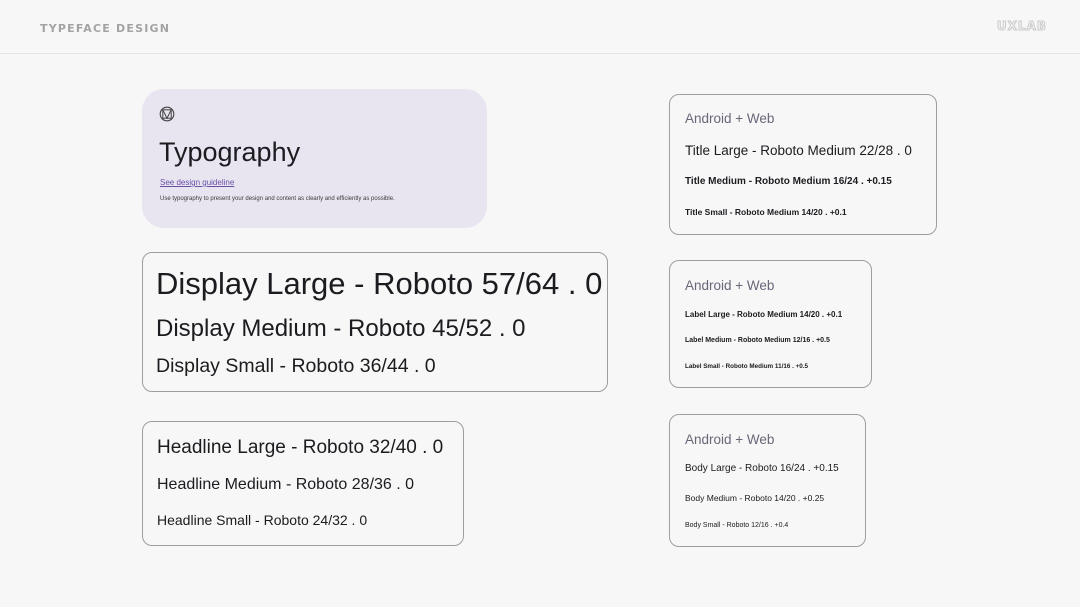 The height and width of the screenshot is (607, 1080). What do you see at coordinates (286, 484) in the screenshot?
I see `headline-medium-sample: Headline Medium - Roboto 28/36 . 0` at bounding box center [286, 484].